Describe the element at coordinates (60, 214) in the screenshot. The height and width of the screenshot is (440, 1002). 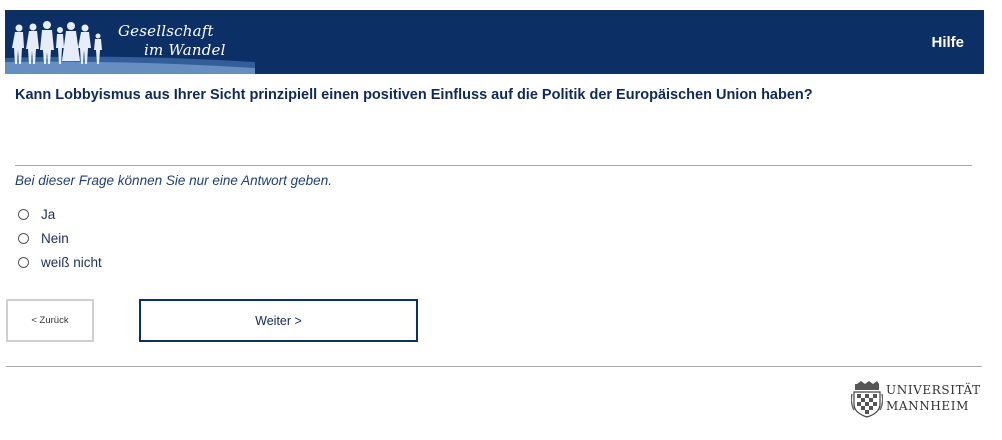
I see `option-ja: Ja` at that location.